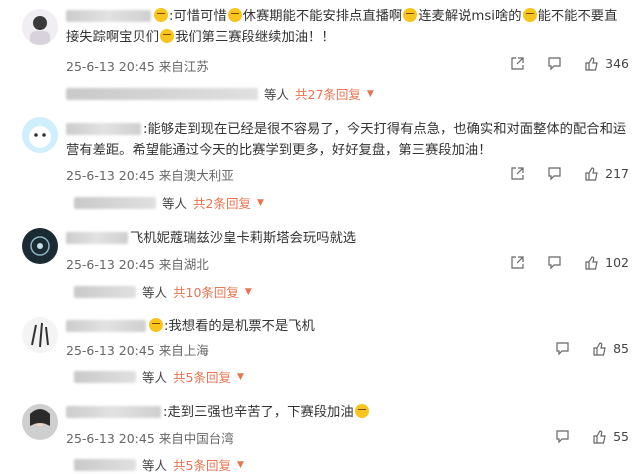 The image size is (639, 474). What do you see at coordinates (617, 63) in the screenshot?
I see `like-count: 346` at bounding box center [617, 63].